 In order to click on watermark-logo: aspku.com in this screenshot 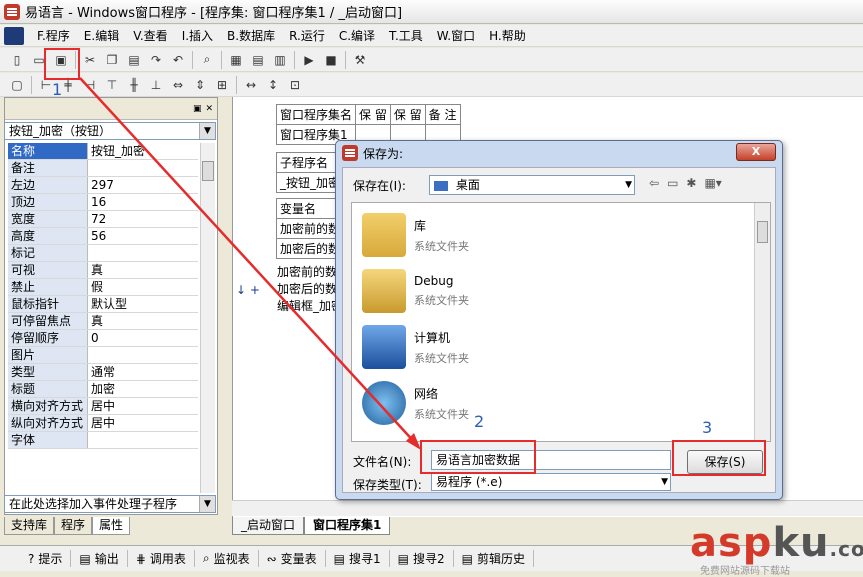, I will do `click(776, 543)`.